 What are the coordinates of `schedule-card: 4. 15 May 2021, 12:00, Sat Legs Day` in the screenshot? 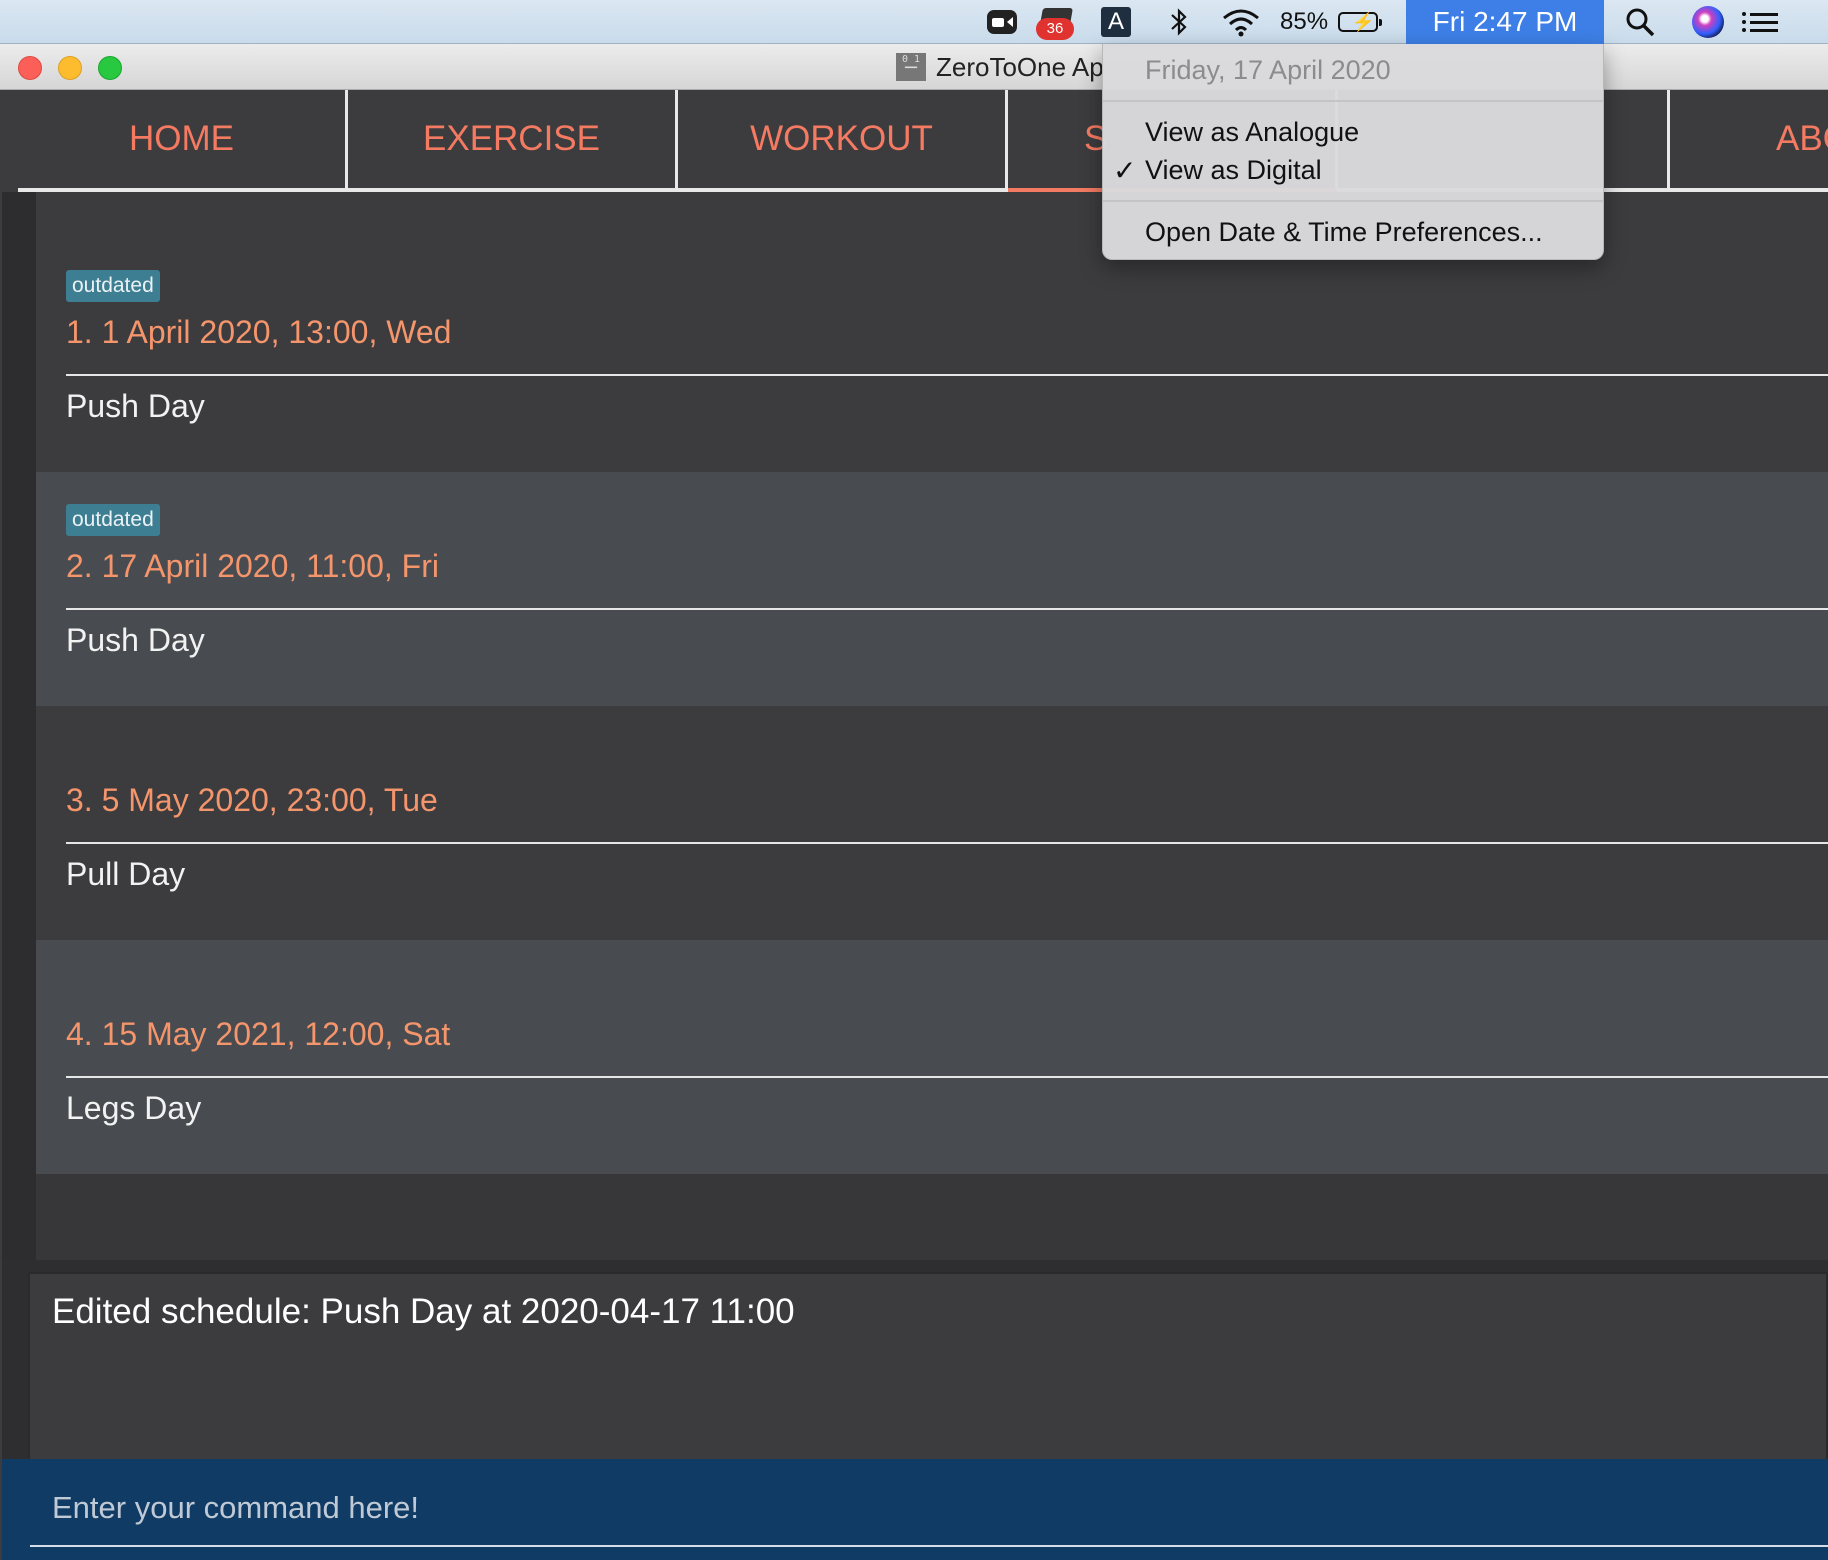 It's located at (932, 1057).